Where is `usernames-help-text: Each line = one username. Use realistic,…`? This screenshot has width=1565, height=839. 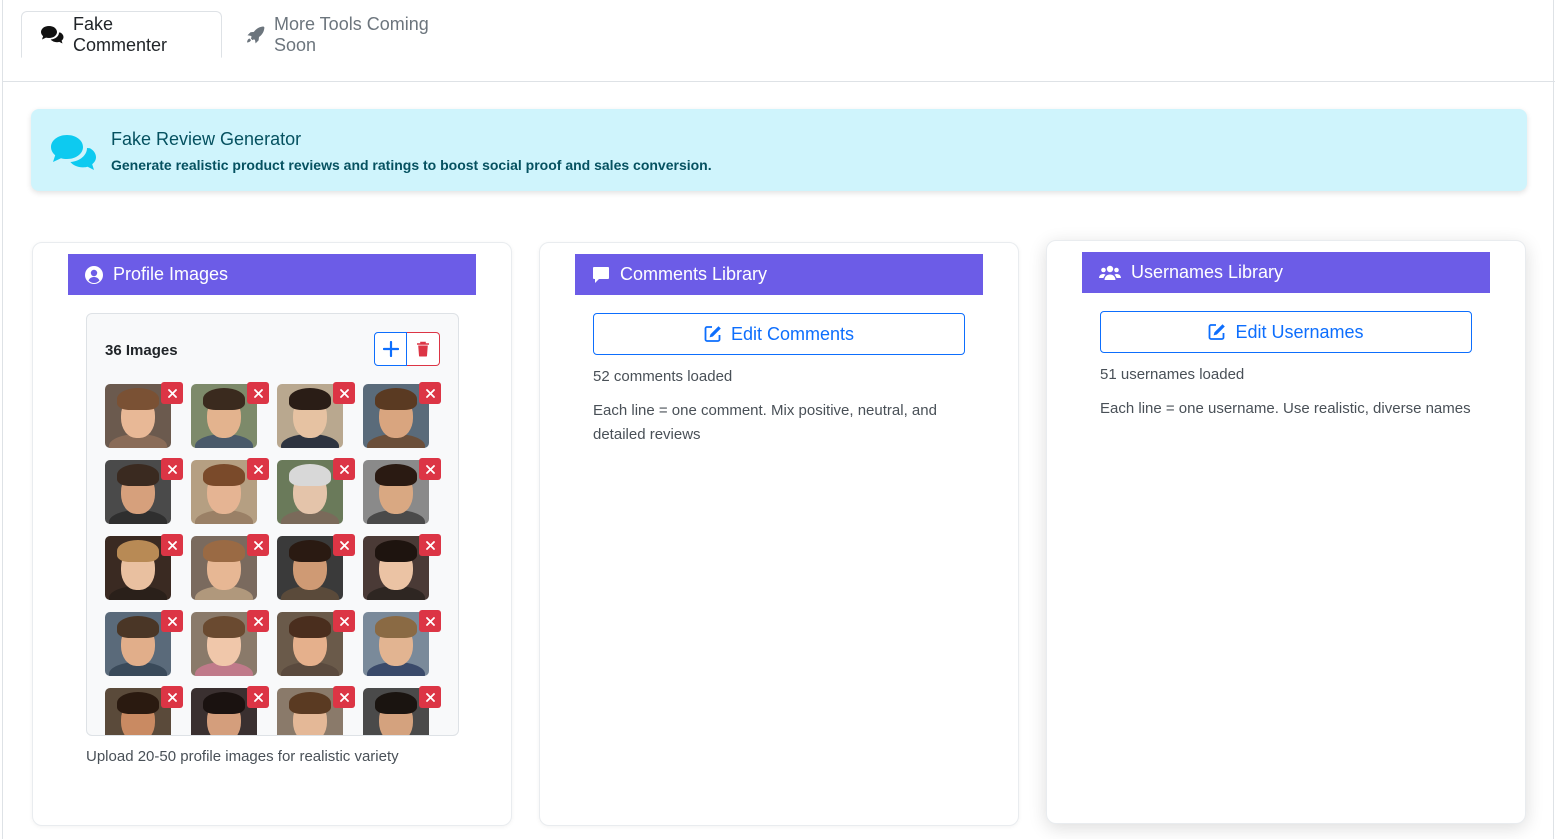
usernames-help-text: Each line = one username. Use realistic,… is located at coordinates (1285, 408).